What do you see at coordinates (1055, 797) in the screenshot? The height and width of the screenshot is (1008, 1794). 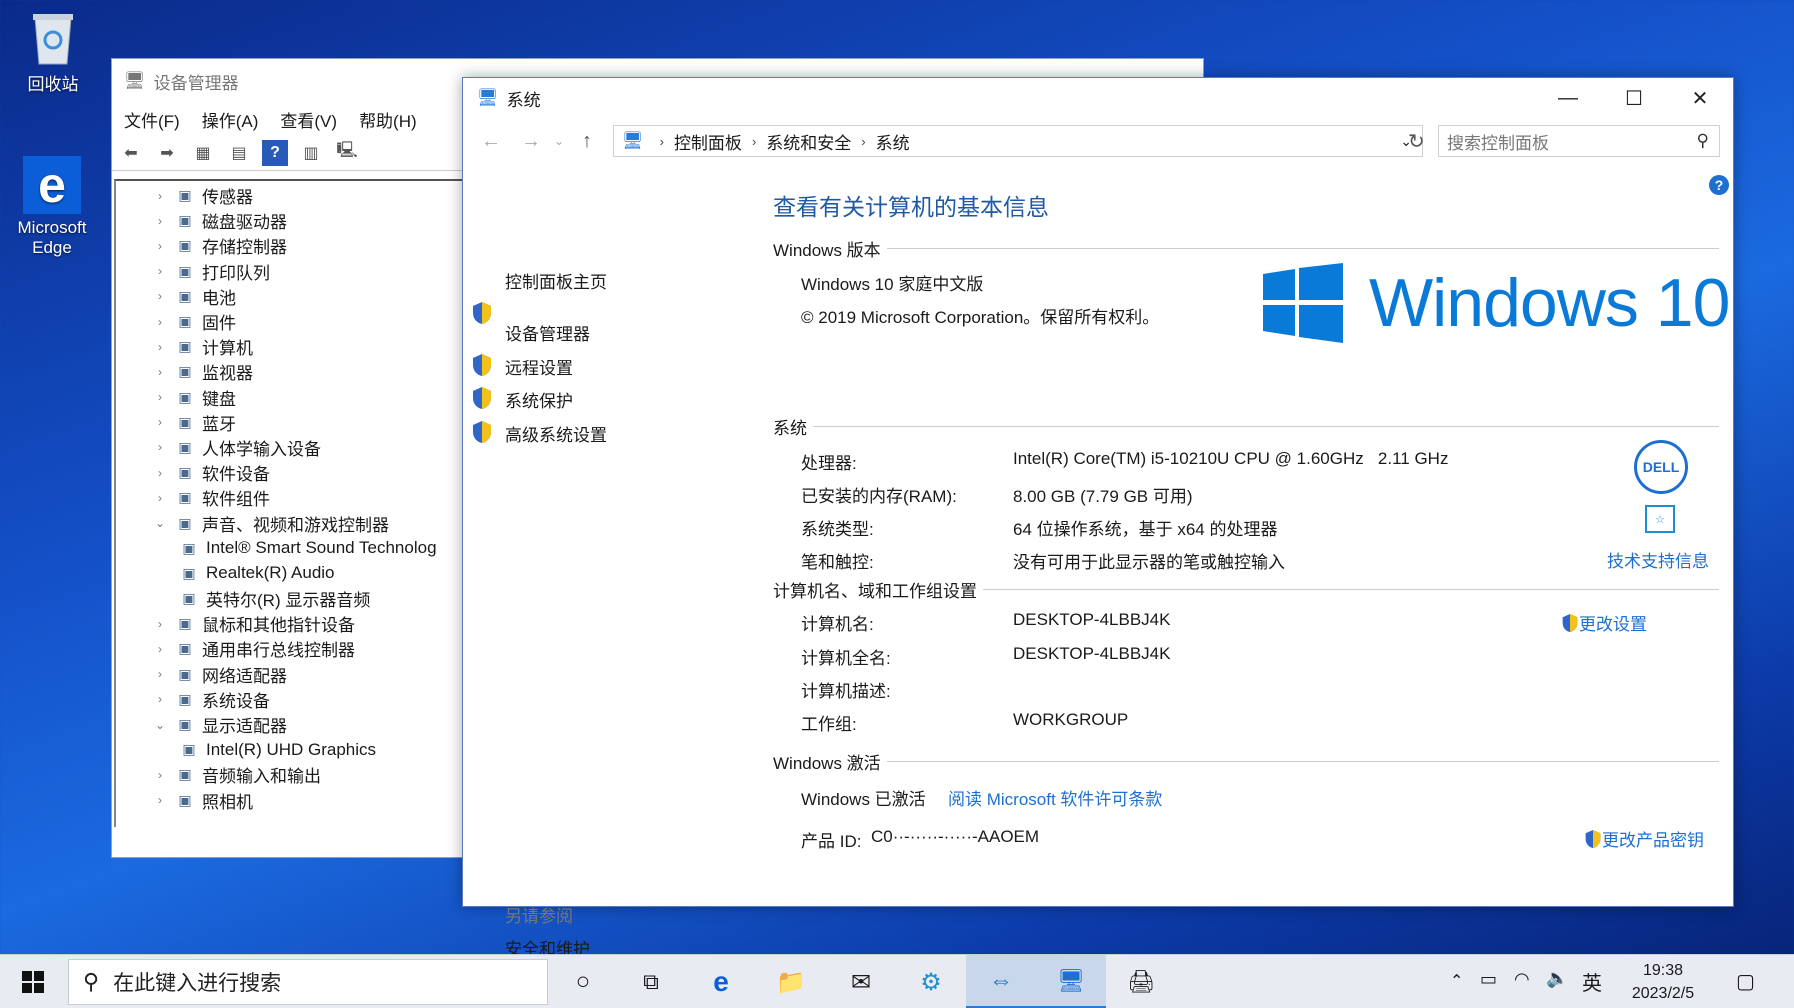 I see `license-terms-link: 阅读 Microsoft 软件许可条款` at bounding box center [1055, 797].